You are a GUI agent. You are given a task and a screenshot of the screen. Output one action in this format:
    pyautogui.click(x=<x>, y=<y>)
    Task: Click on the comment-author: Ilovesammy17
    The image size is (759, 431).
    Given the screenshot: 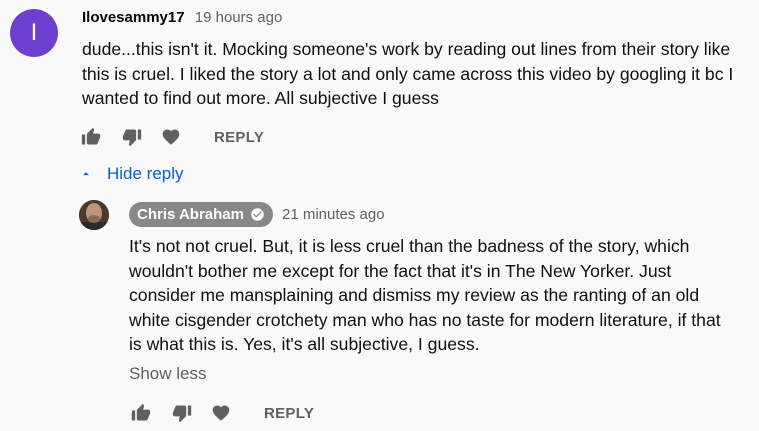 What is the action you would take?
    pyautogui.click(x=133, y=17)
    